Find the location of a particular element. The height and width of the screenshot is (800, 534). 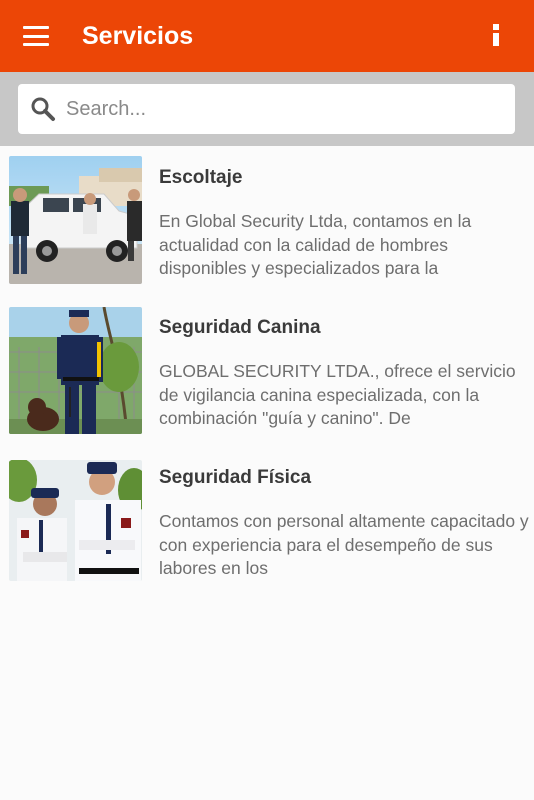

escoltaje-image is located at coordinates (75, 220).